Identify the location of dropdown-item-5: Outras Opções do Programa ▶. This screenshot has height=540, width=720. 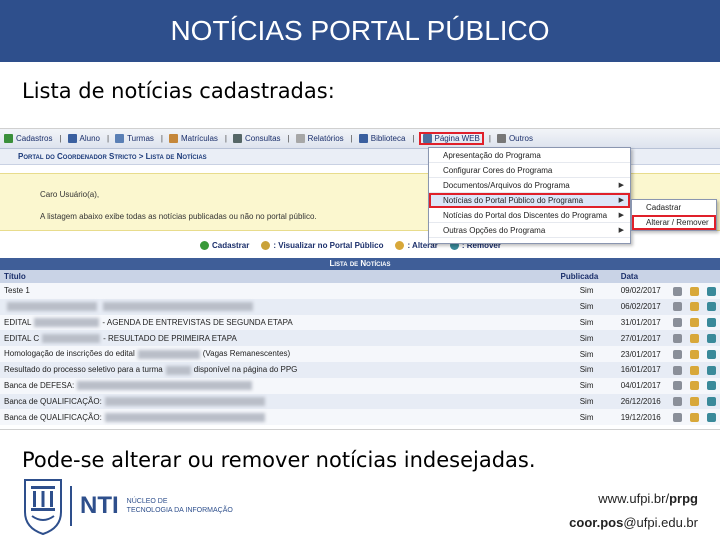
(529, 230).